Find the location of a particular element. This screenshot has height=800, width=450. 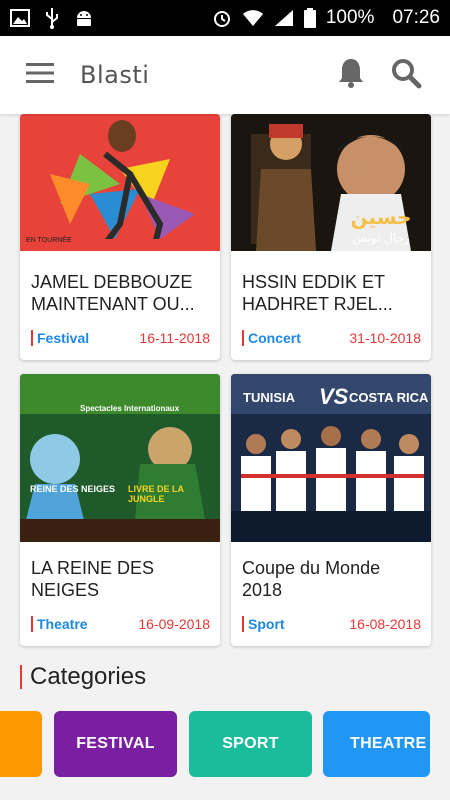

poster-team-right: COSTA RICA is located at coordinates (389, 397).